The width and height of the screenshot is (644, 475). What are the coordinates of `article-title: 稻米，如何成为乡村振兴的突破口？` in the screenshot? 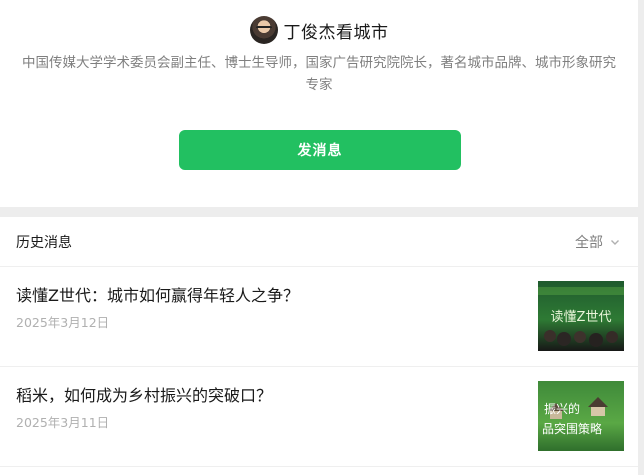 It's located at (144, 394).